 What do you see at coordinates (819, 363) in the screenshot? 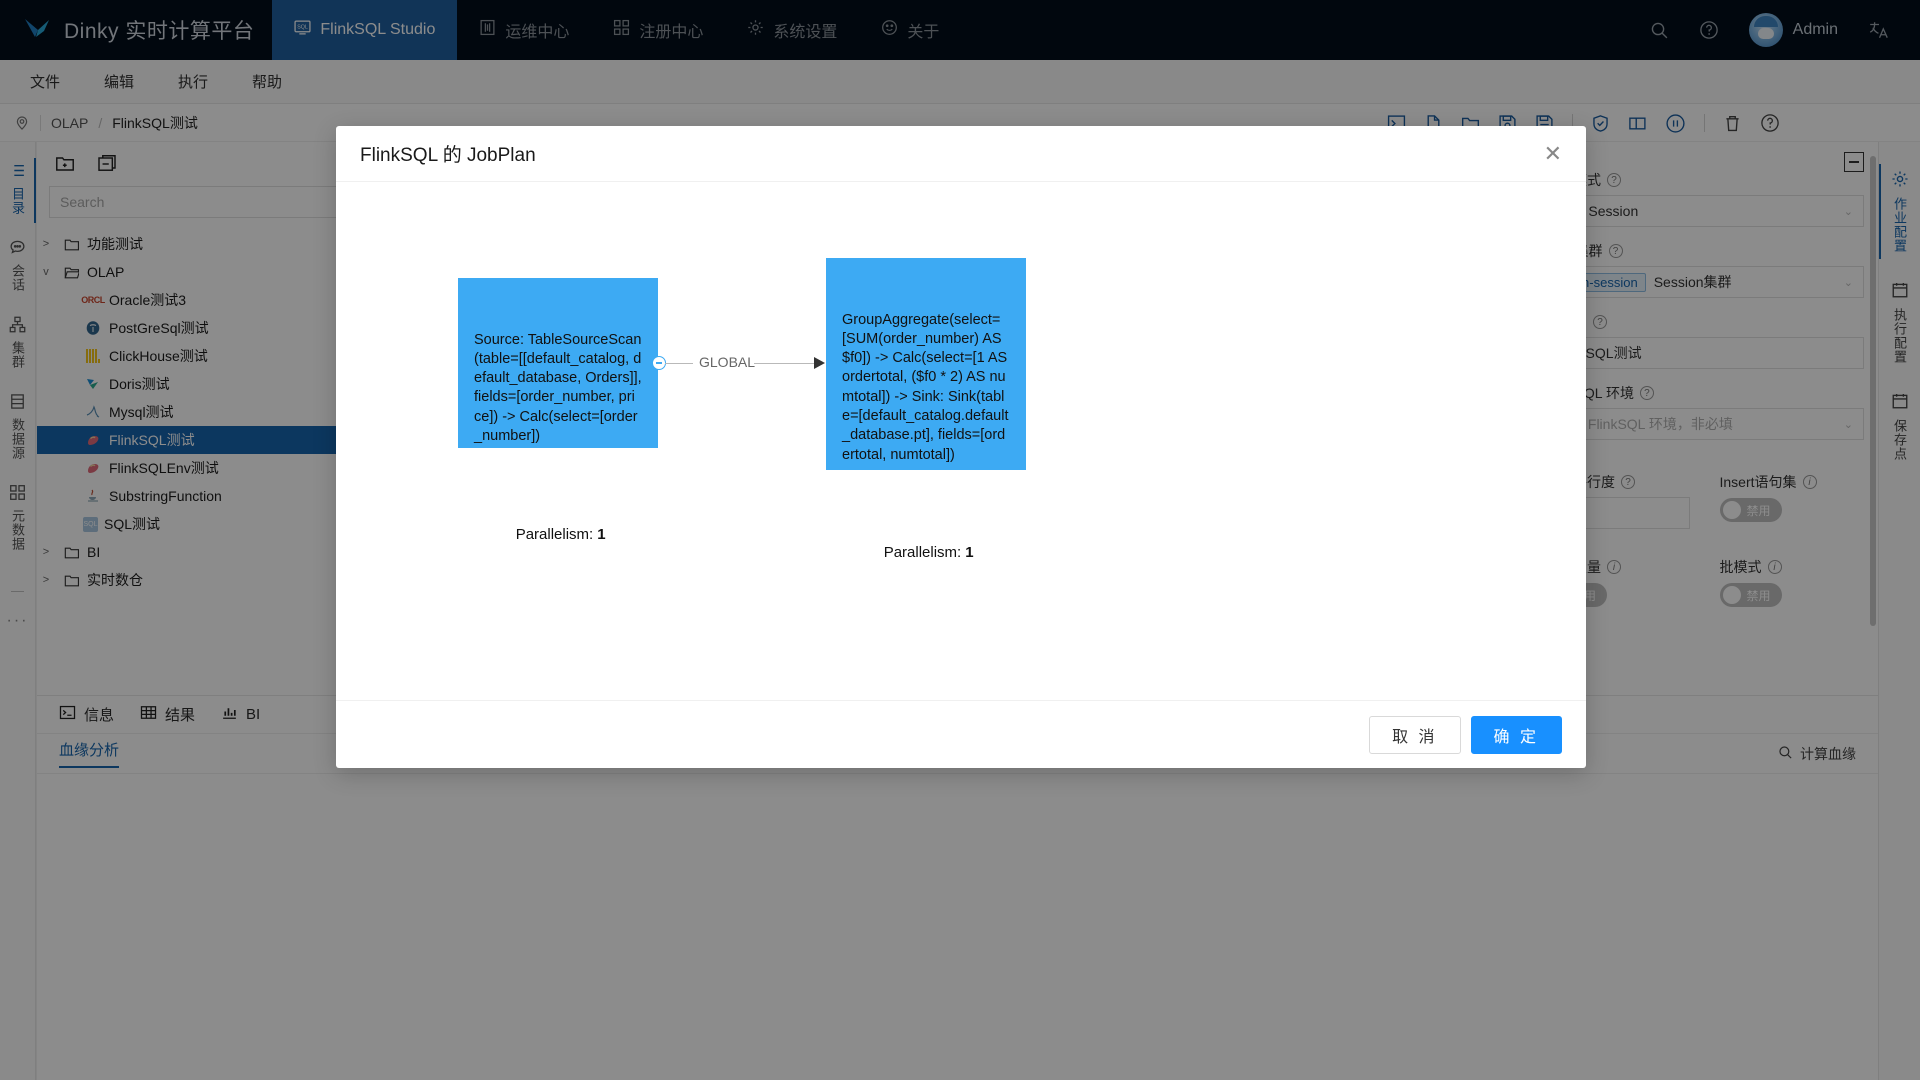
I see `jobplan-edge-arrow` at bounding box center [819, 363].